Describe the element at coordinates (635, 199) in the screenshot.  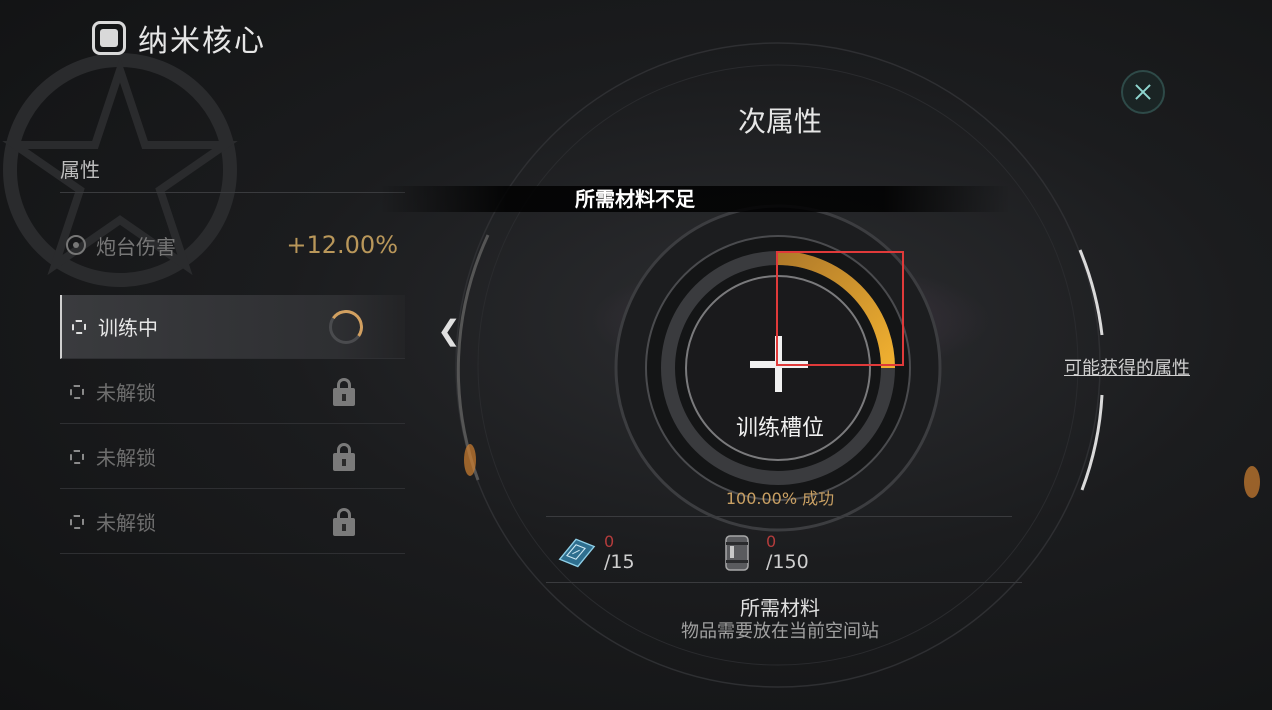
I see `insufficient-materials-text: 所需材料不足` at that location.